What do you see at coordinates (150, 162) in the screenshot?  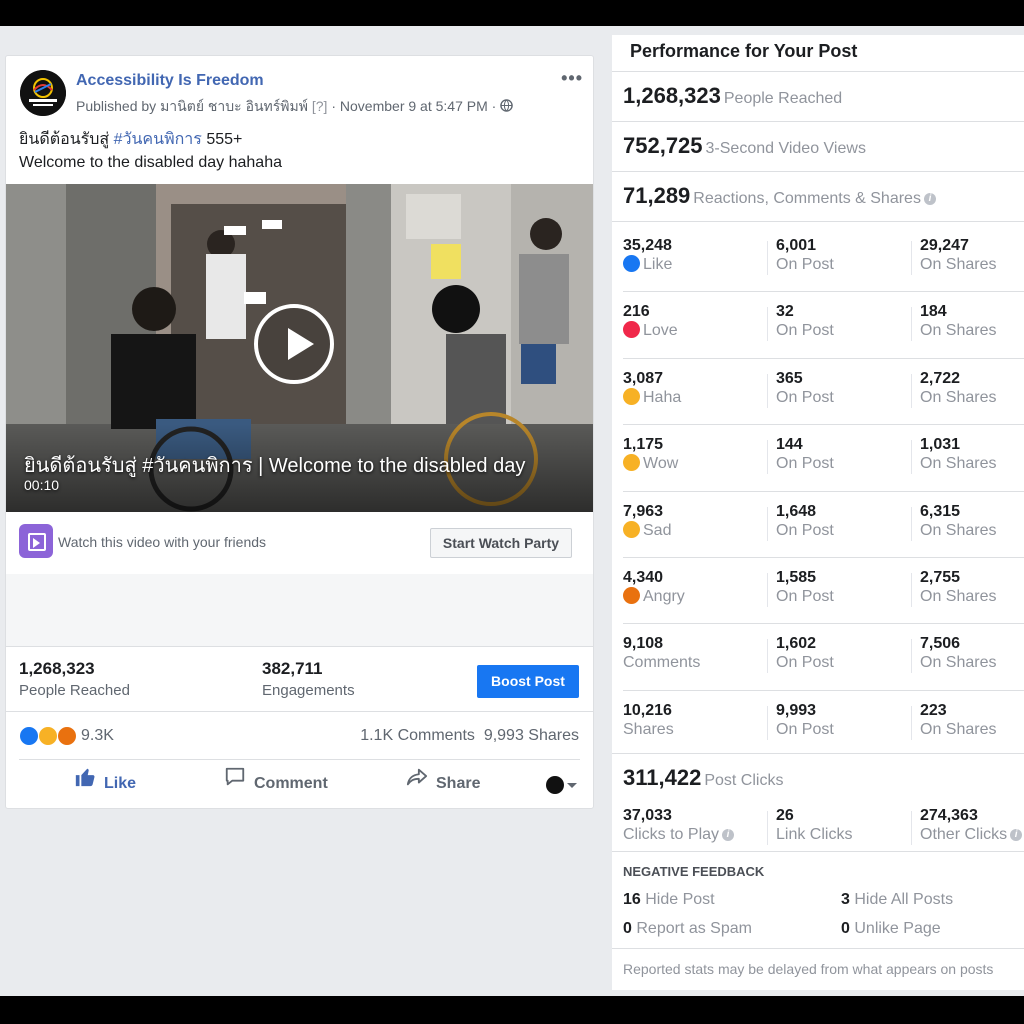 I see `caption-line-2: Welcome to the disabled day hahaha` at bounding box center [150, 162].